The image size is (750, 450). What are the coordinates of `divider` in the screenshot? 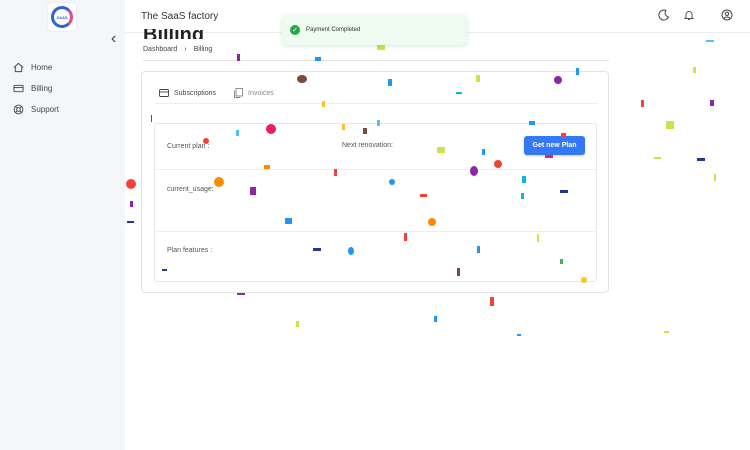 It's located at (376, 60).